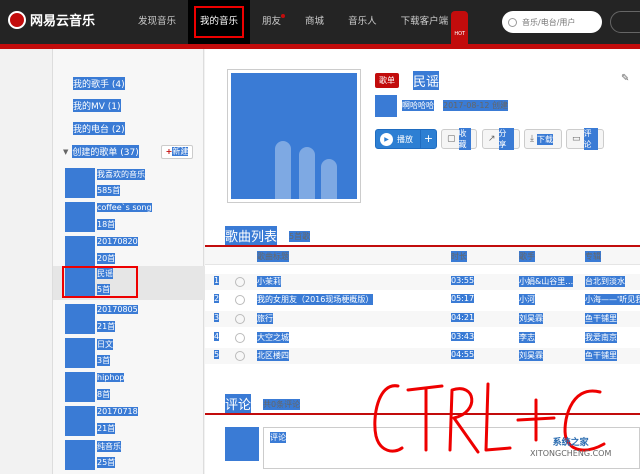 Image resolution: width=640 pixels, height=474 pixels. Describe the element at coordinates (157, 22) in the screenshot. I see `nav-discover: 发现音乐` at that location.